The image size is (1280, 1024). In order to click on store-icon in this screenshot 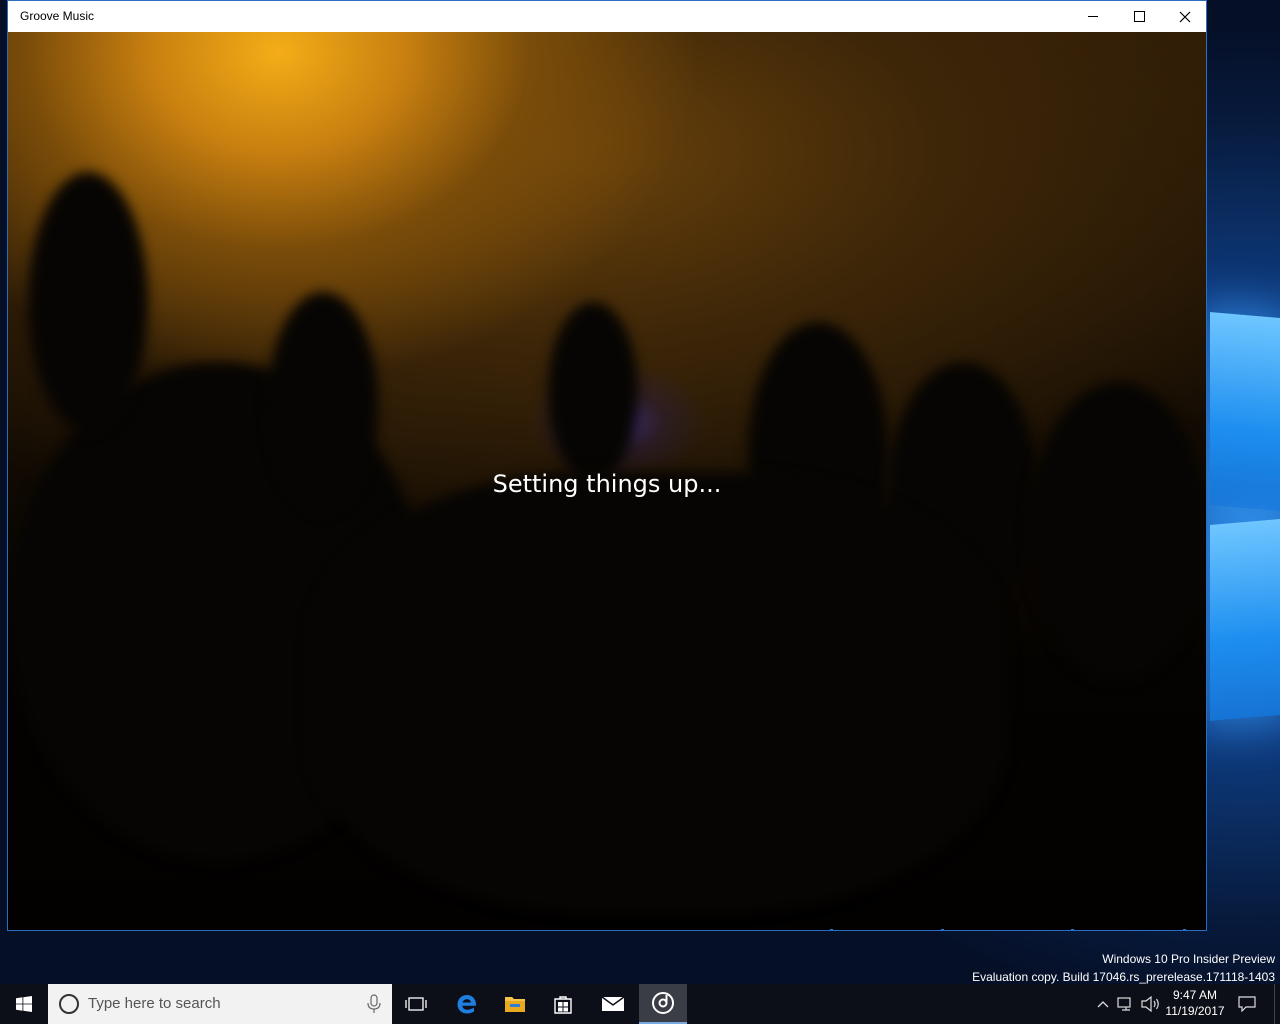, I will do `click(563, 1005)`.